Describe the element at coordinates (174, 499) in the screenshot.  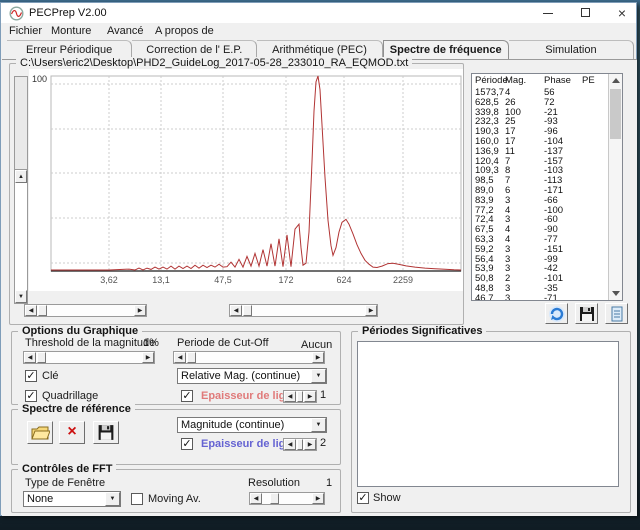
I see `moving-av-label: Moving Av.` at that location.